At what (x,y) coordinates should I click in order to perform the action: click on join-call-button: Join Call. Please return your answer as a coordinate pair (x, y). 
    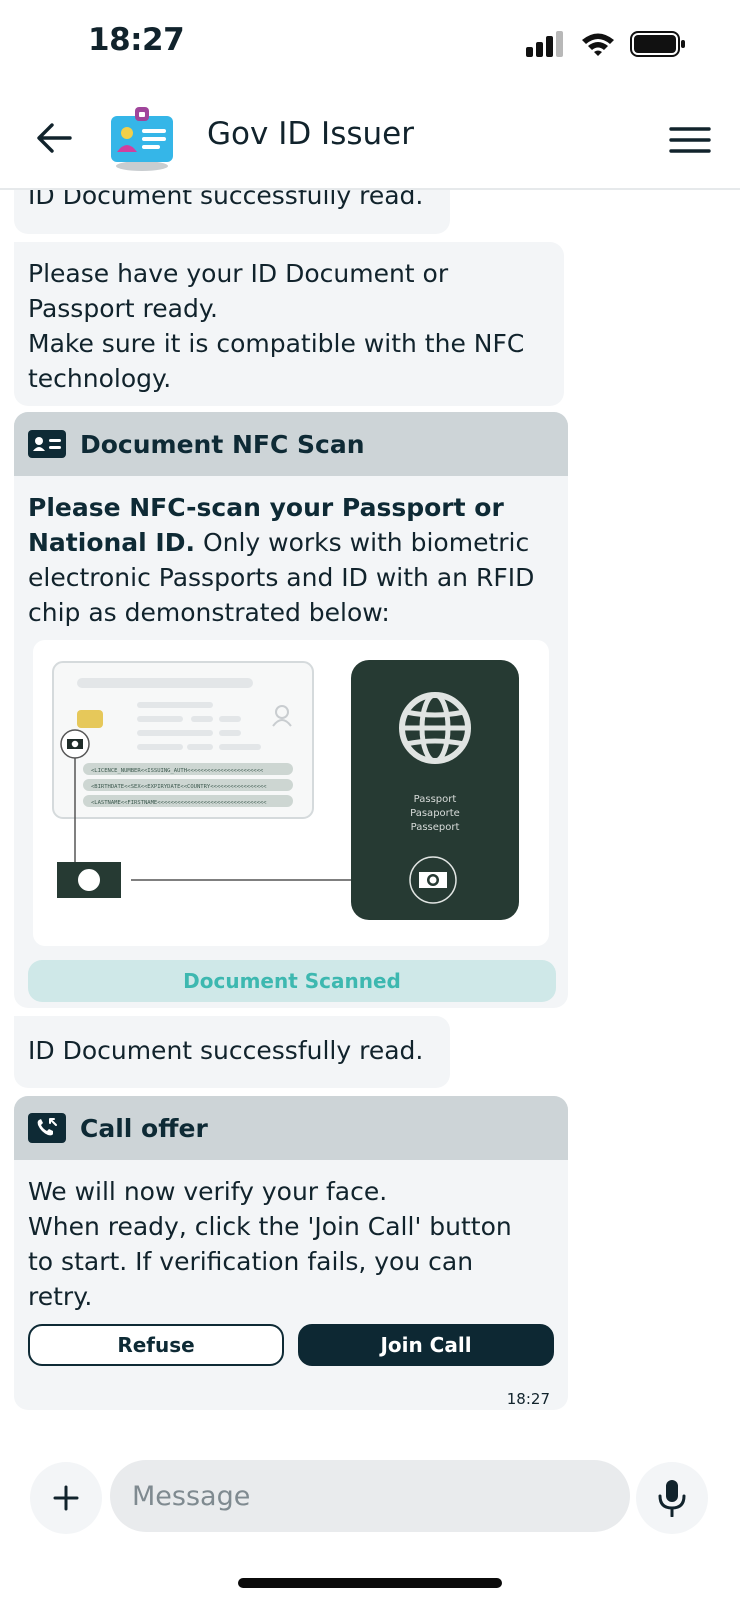
    Looking at the image, I should click on (426, 1345).